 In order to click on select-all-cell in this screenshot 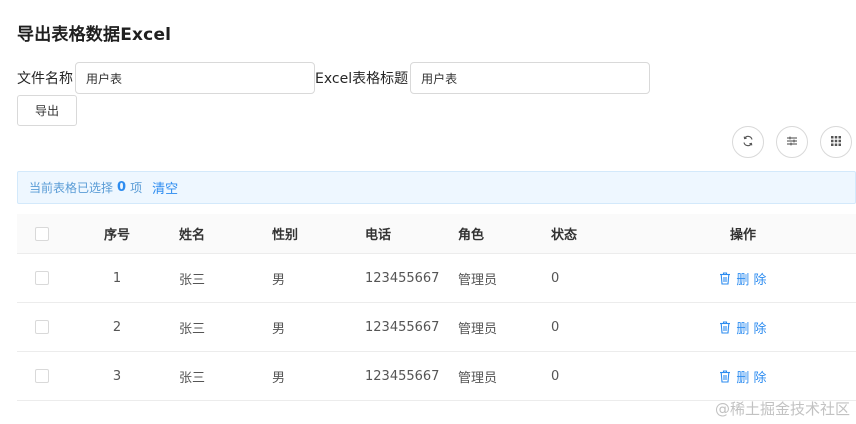, I will do `click(42, 233)`.